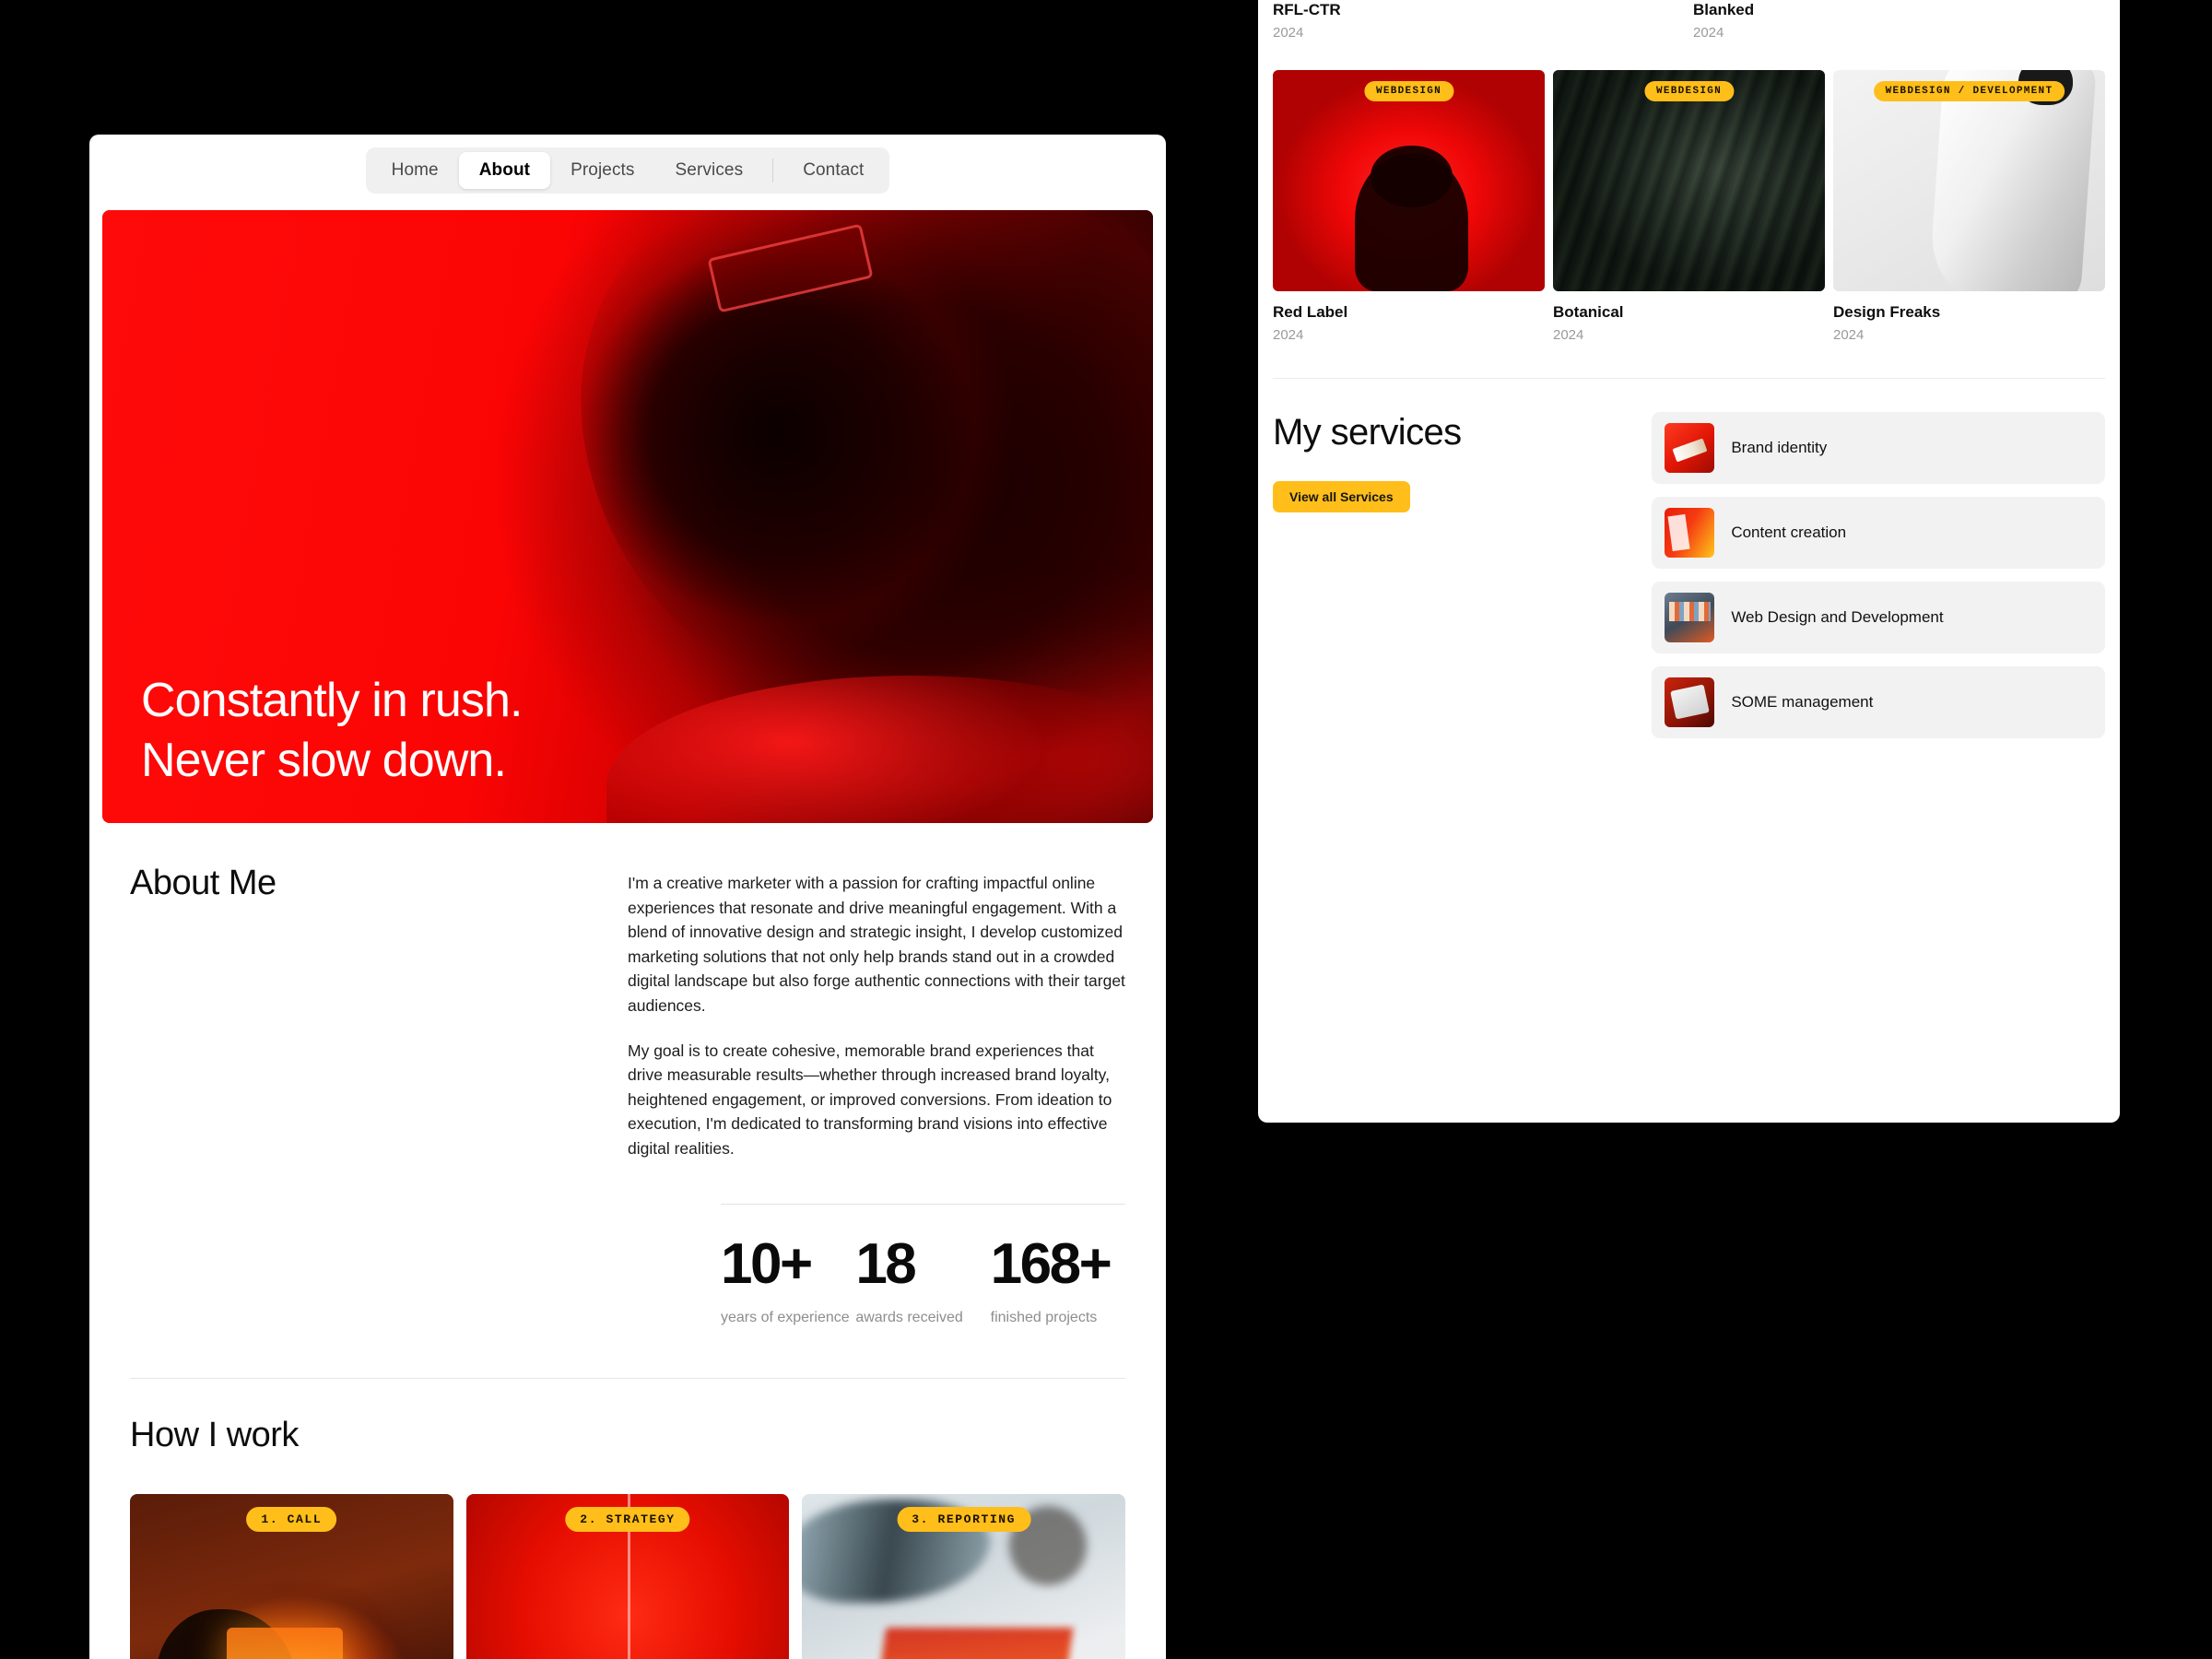 The width and height of the screenshot is (2212, 1659). What do you see at coordinates (1878, 533) in the screenshot?
I see `service-item-content-creation: Content creation` at bounding box center [1878, 533].